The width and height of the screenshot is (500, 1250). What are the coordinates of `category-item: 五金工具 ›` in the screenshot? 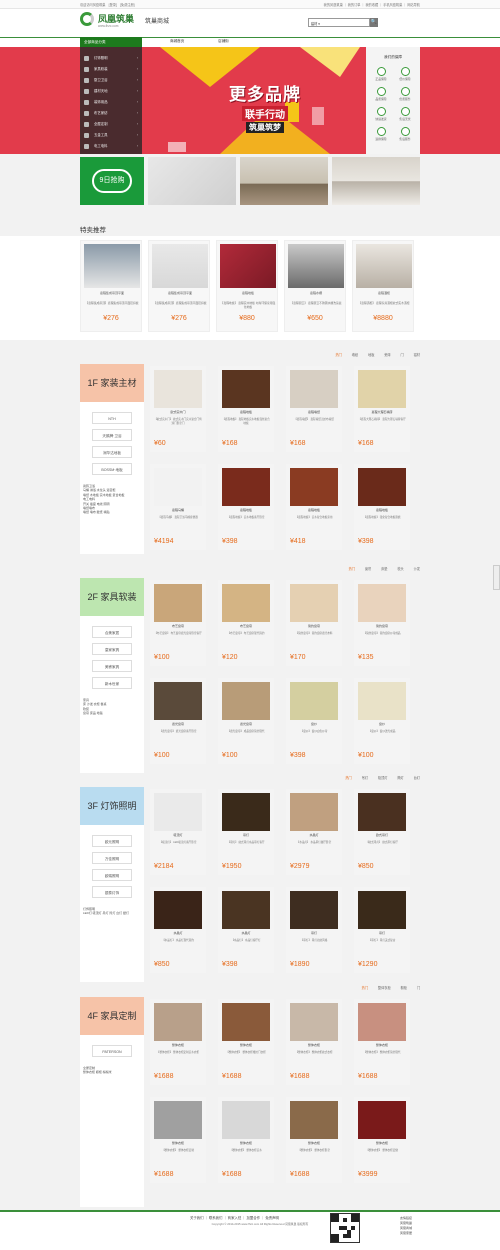 It's located at (111, 135).